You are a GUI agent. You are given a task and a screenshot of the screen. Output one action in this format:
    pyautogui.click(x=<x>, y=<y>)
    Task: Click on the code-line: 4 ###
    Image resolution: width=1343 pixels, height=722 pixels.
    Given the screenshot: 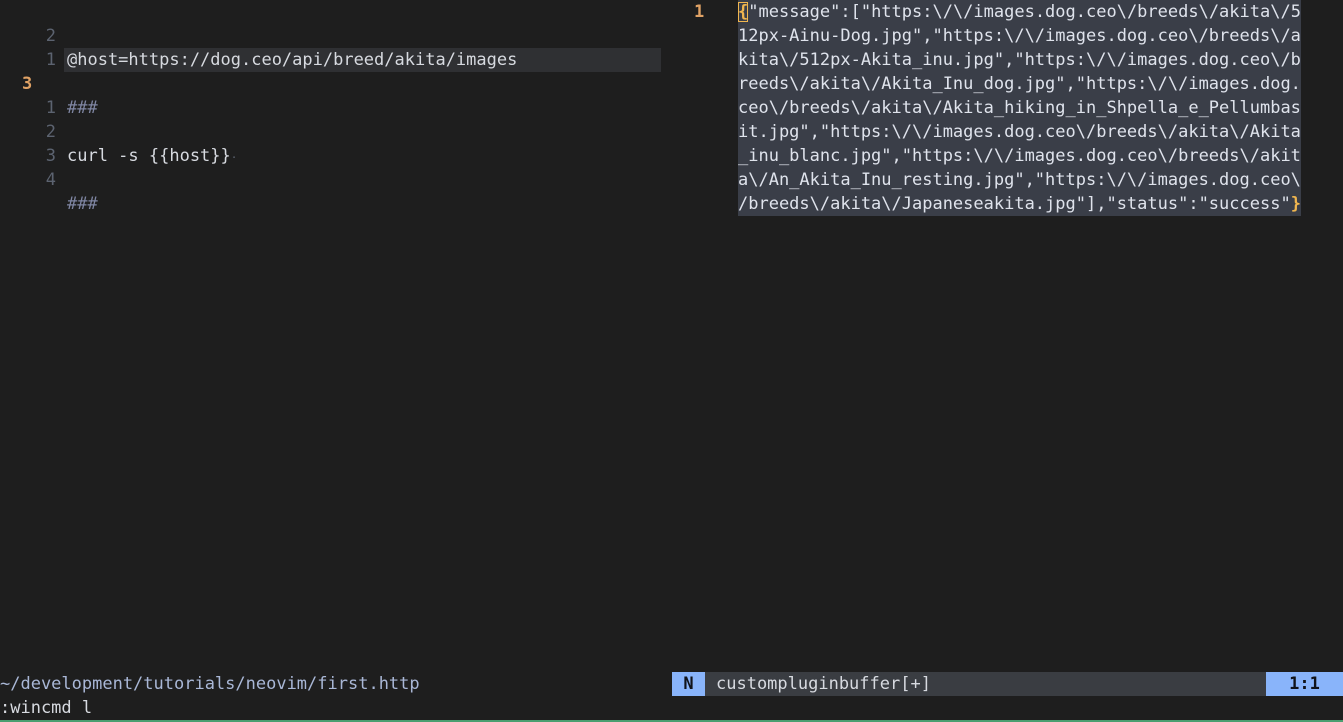 What is the action you would take?
    pyautogui.click(x=49, y=179)
    